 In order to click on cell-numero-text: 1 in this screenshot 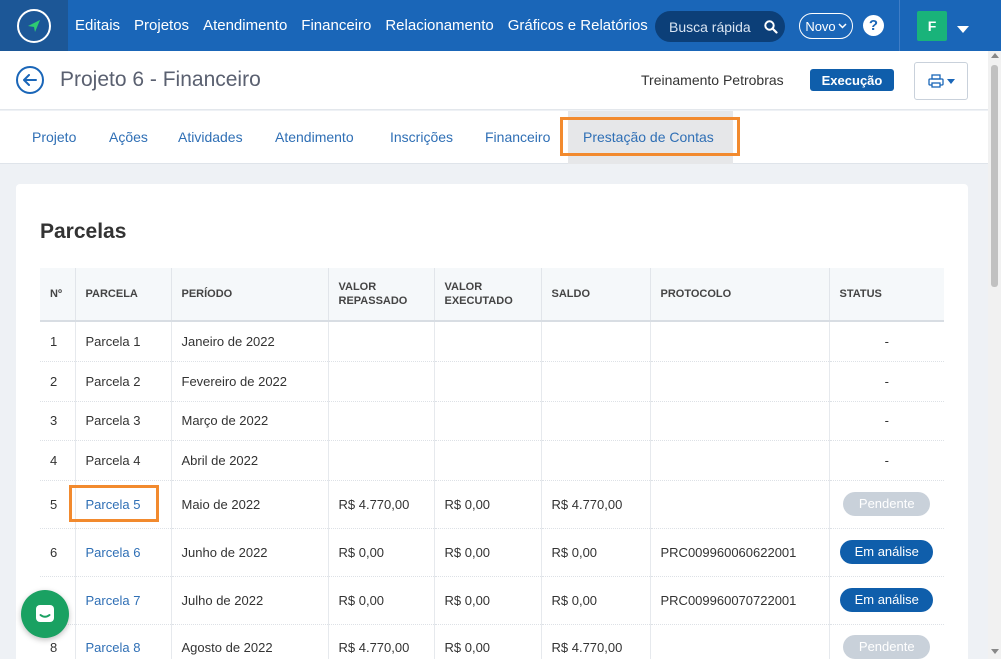, I will do `click(54, 341)`.